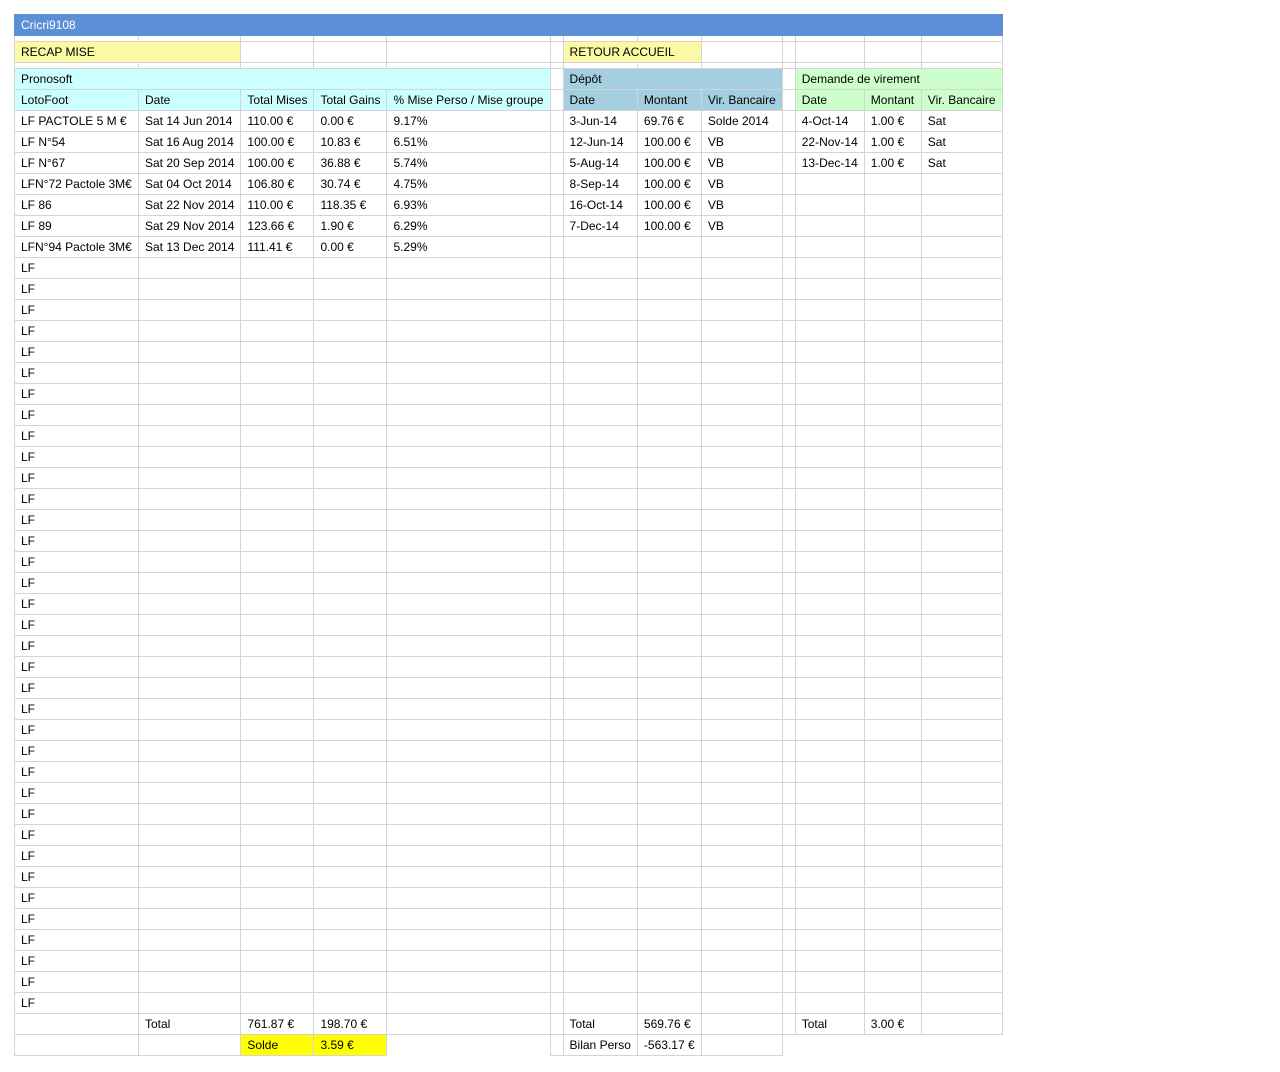 This screenshot has width=1280, height=1072. What do you see at coordinates (961, 142) in the screenshot?
I see `virement-cell: Sat` at bounding box center [961, 142].